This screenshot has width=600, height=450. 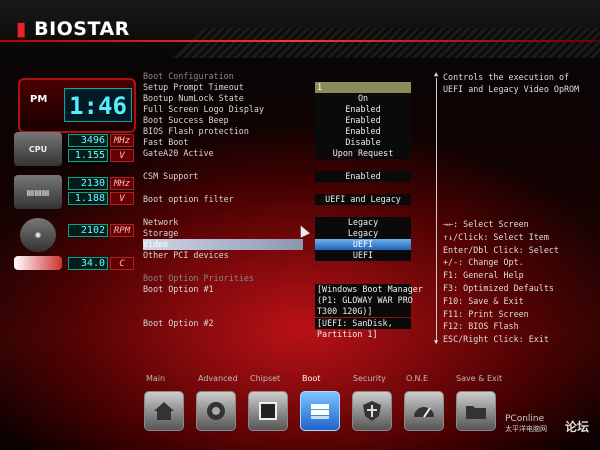 I want to click on setting-value: UEFI, so click(x=363, y=255).